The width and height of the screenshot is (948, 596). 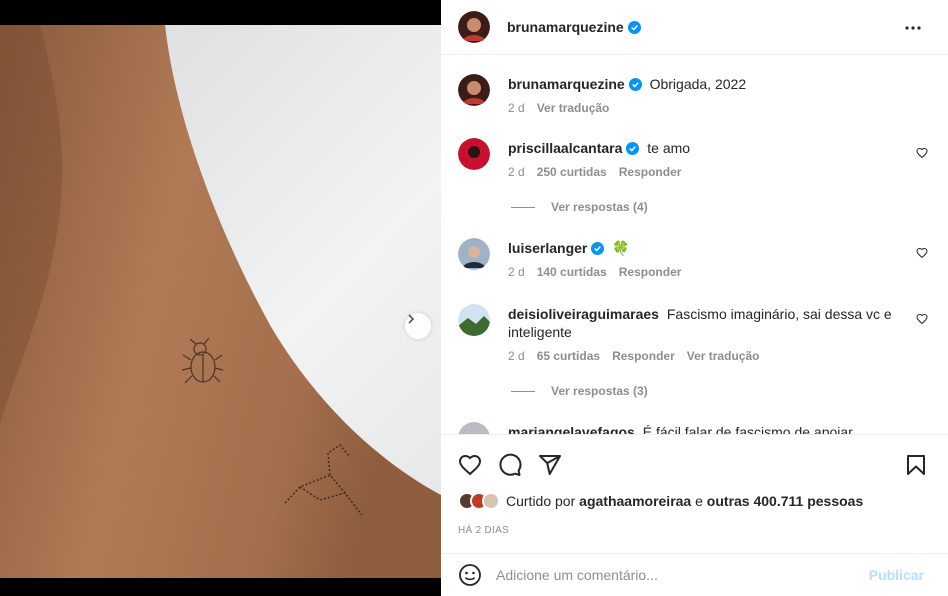 I want to click on view-replies-label: Ver respostas (4), so click(x=599, y=207).